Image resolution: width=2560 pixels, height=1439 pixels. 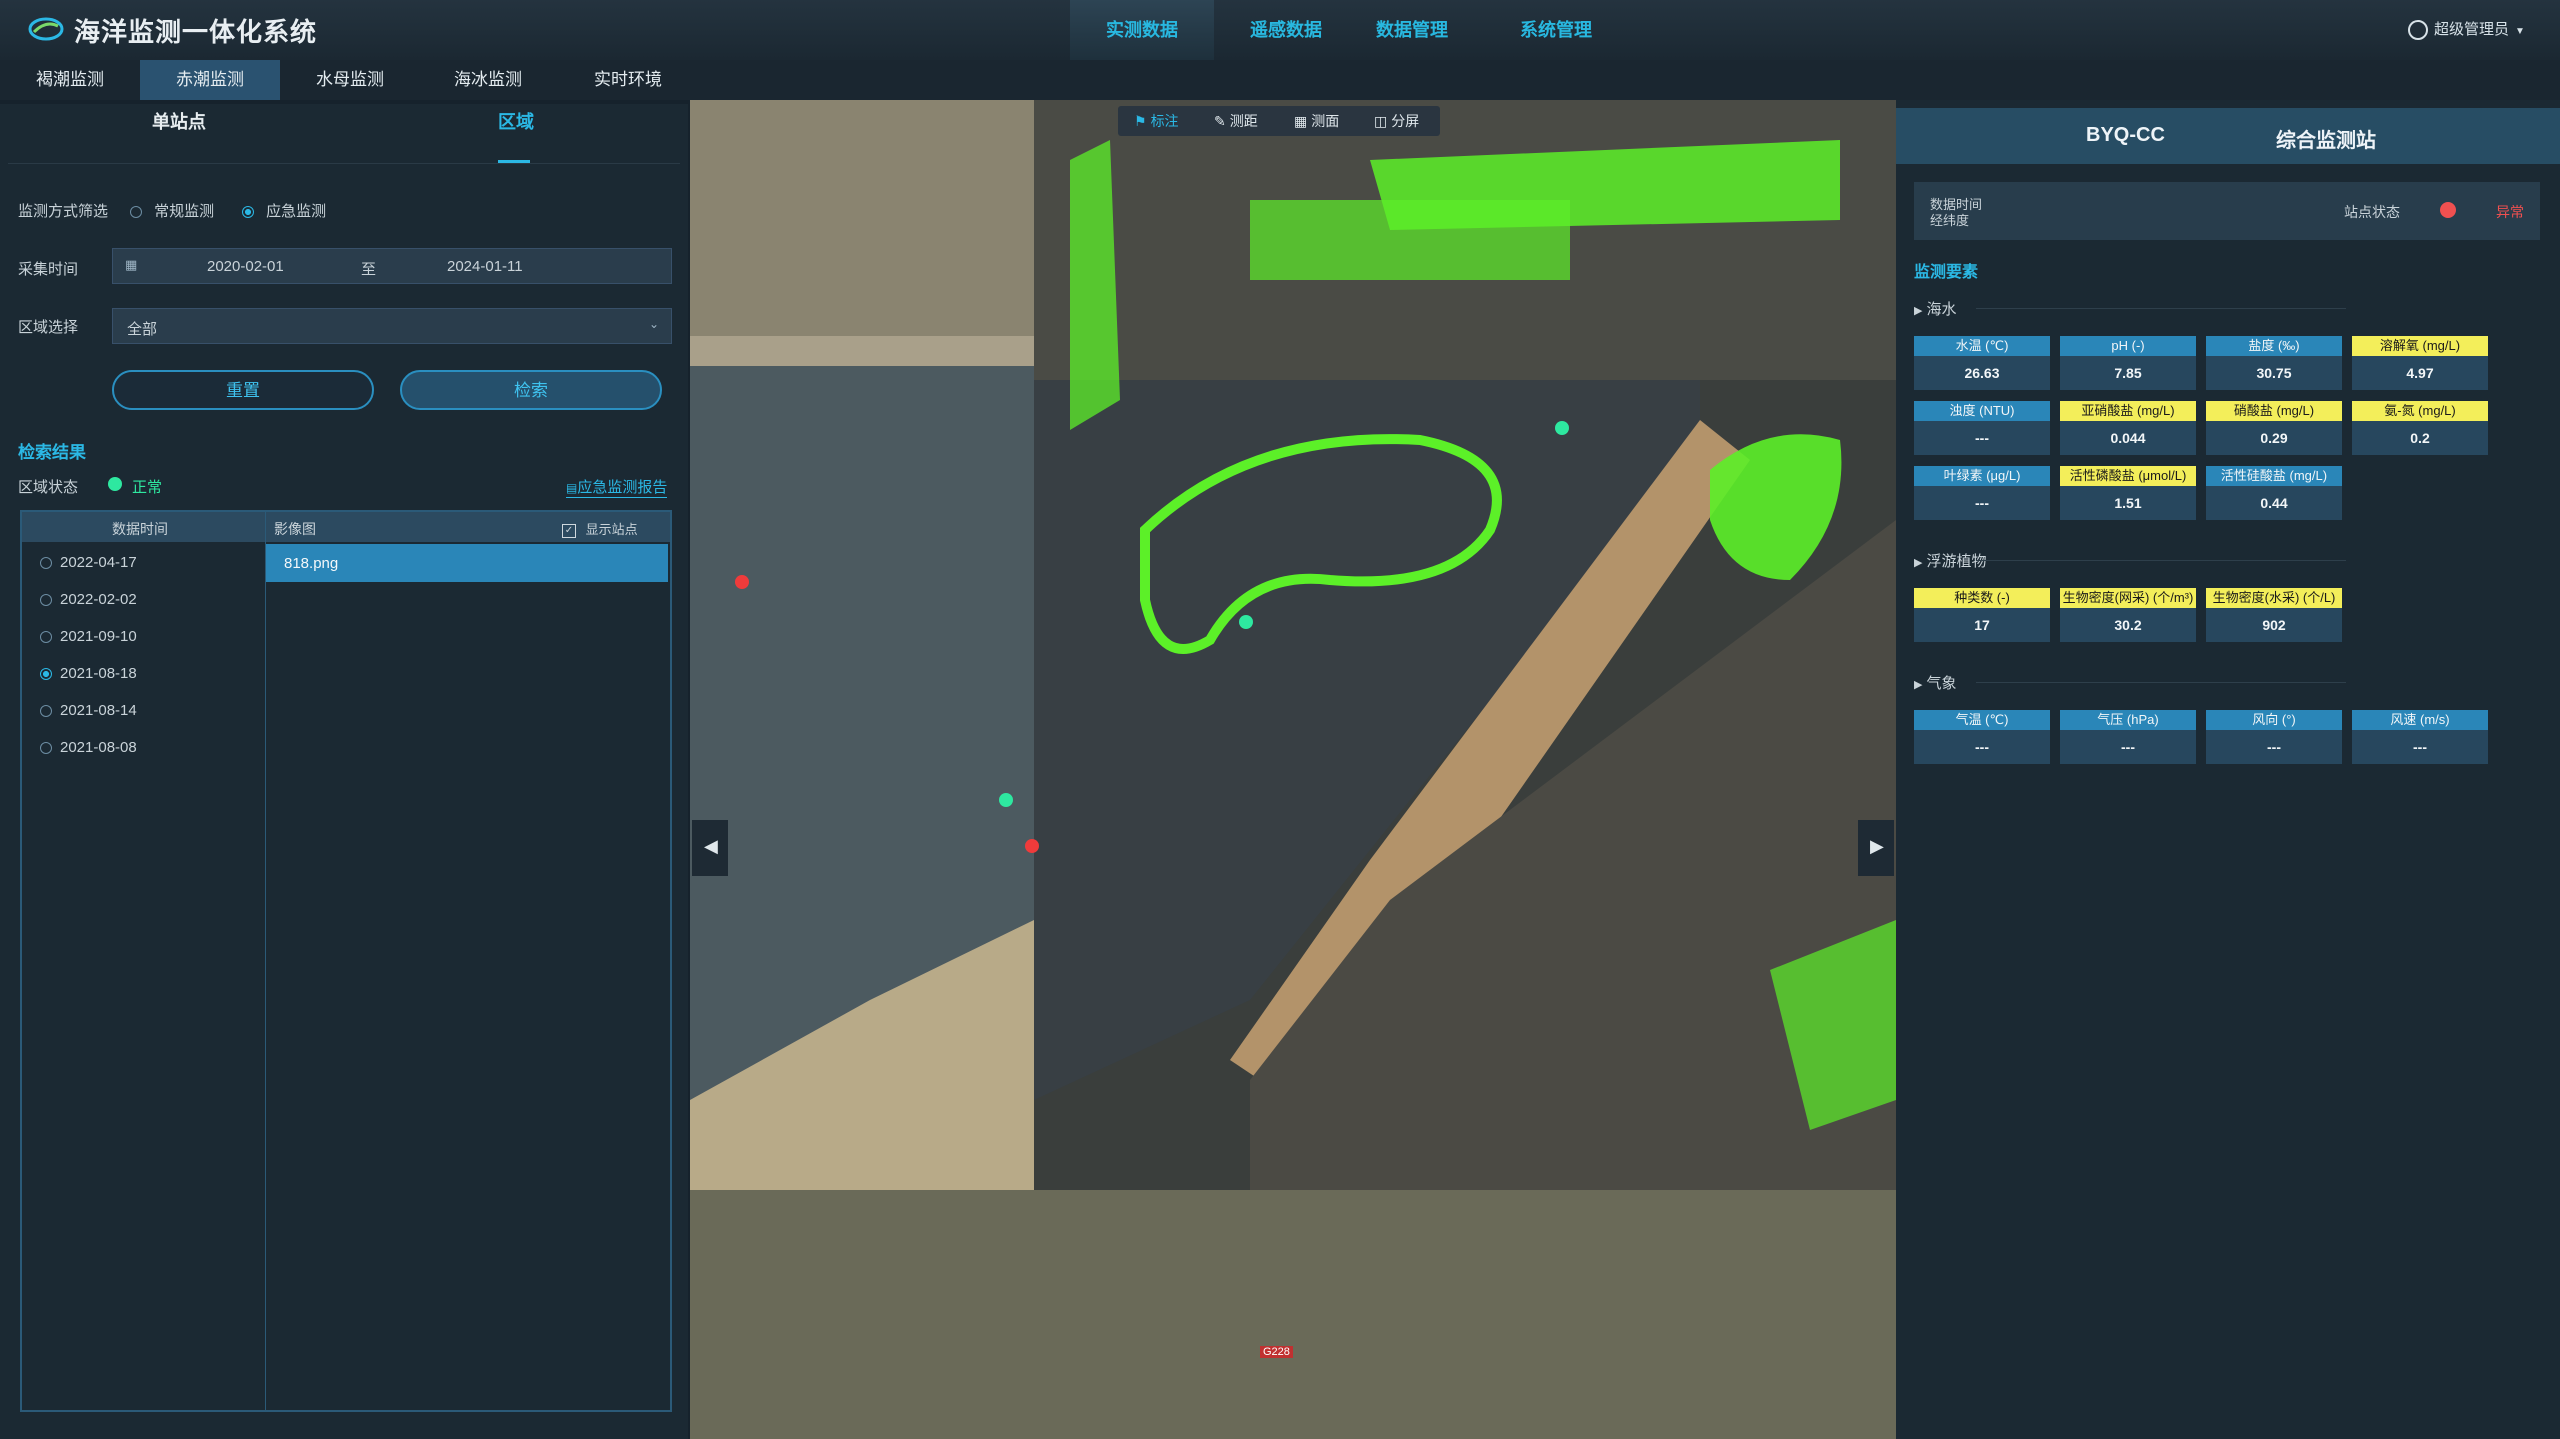 What do you see at coordinates (88, 636) in the screenshot?
I see `date-row: 2021-09-10` at bounding box center [88, 636].